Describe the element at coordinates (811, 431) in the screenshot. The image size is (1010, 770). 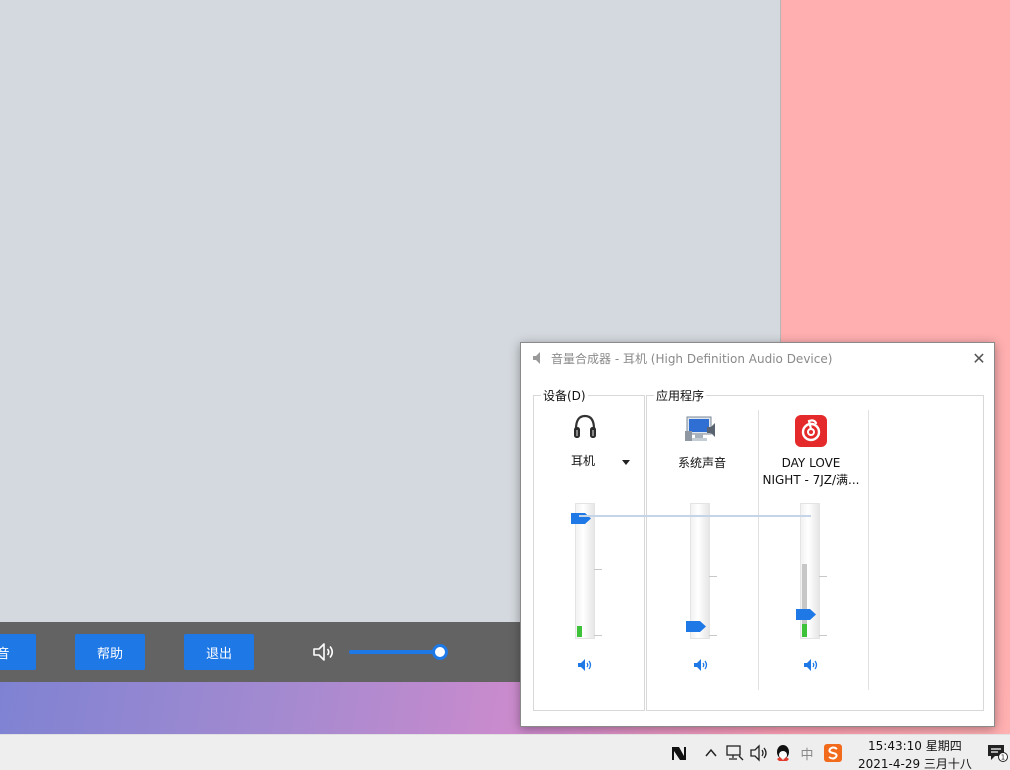
I see `netease-music-icon` at that location.